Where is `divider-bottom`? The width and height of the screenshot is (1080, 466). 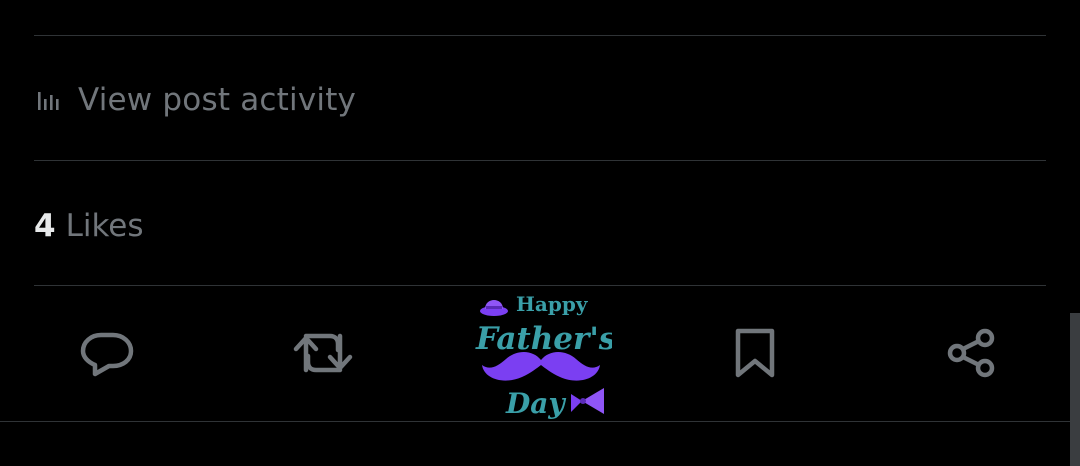 divider-bottom is located at coordinates (540, 421).